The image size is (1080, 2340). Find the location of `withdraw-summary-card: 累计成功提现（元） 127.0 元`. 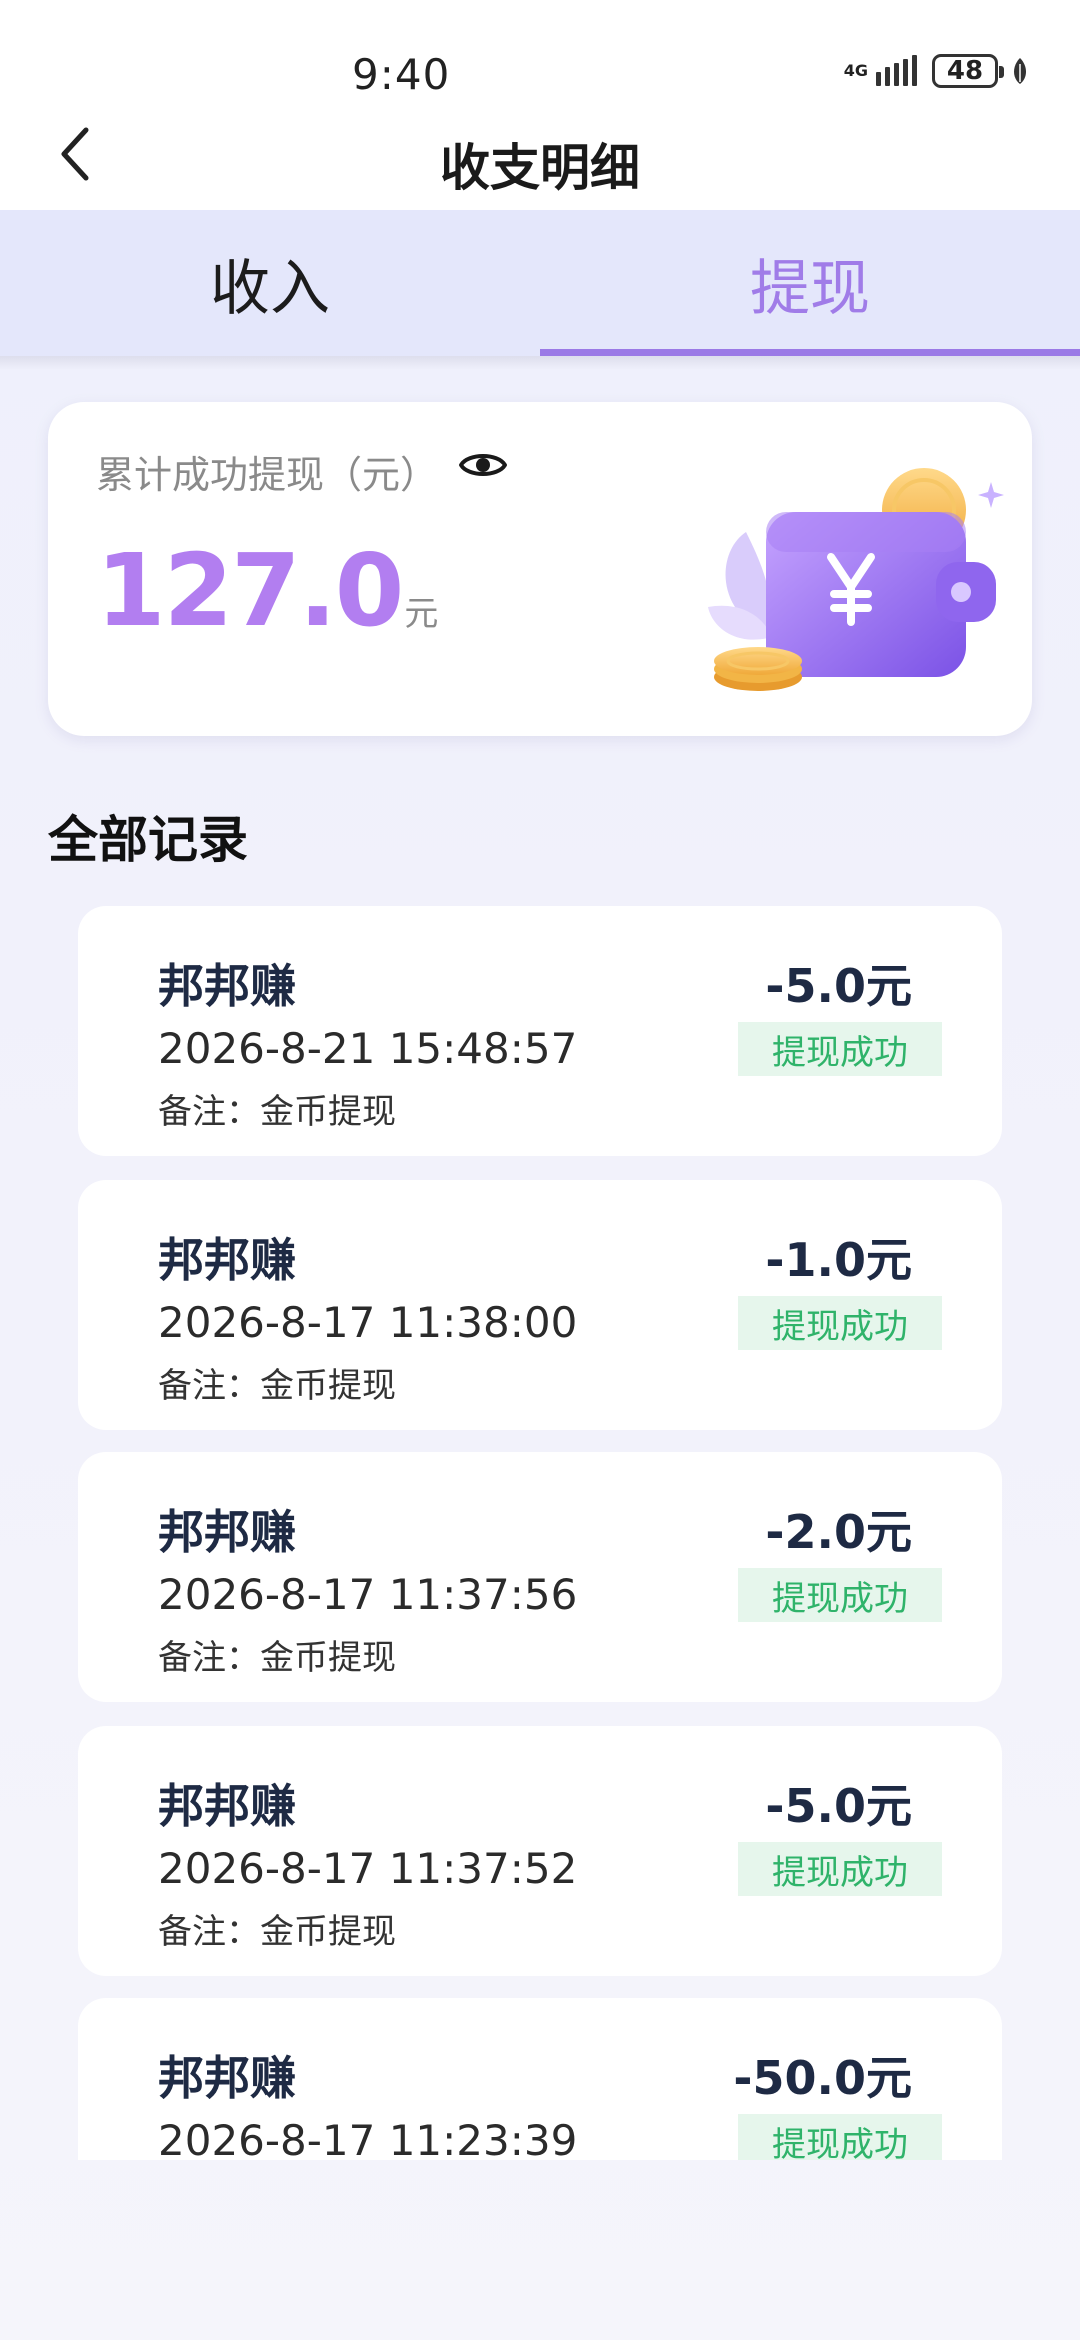

withdraw-summary-card: 累计成功提现（元） 127.0 元 is located at coordinates (540, 569).